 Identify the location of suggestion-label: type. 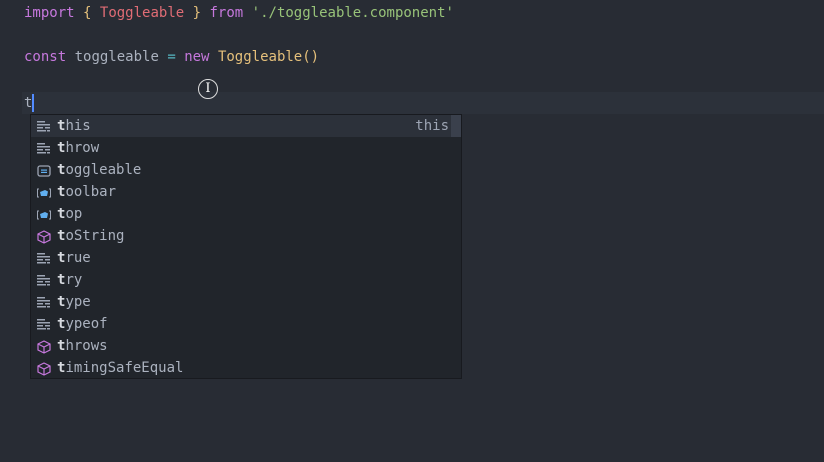
(74, 302).